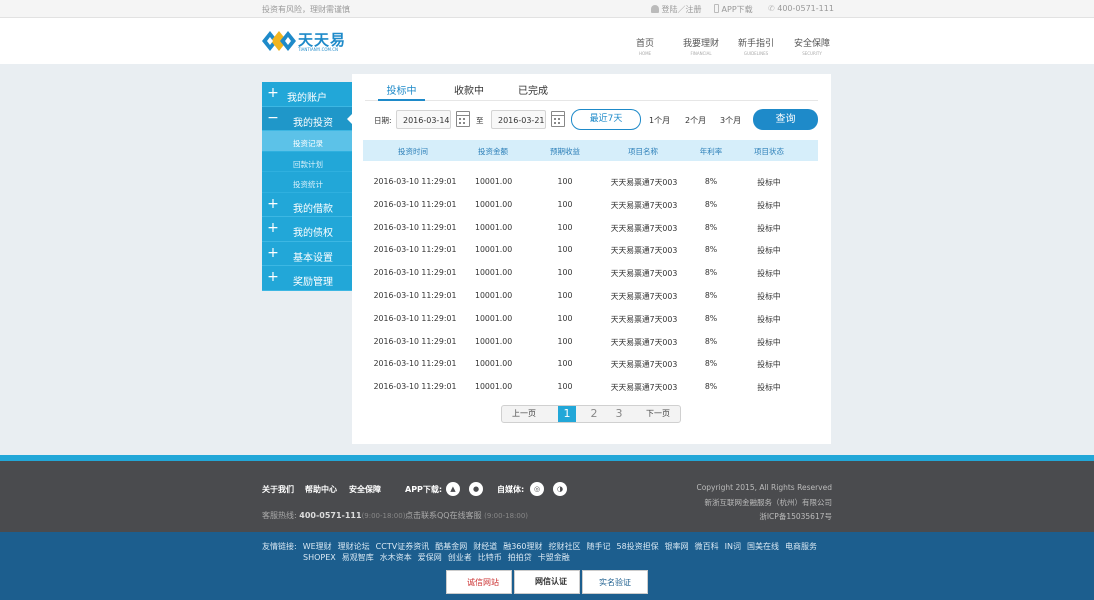  Describe the element at coordinates (307, 182) in the screenshot. I see `sidebar-sub-invest-stats: 投资统计` at that location.